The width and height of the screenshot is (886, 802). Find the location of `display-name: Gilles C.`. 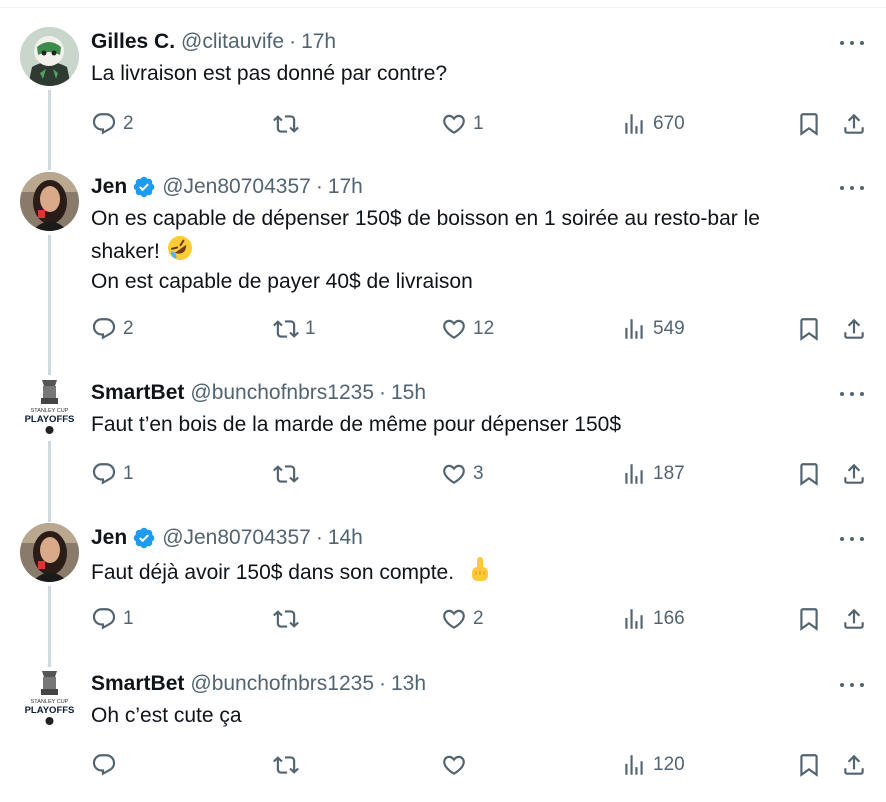

display-name: Gilles C. is located at coordinates (133, 42).